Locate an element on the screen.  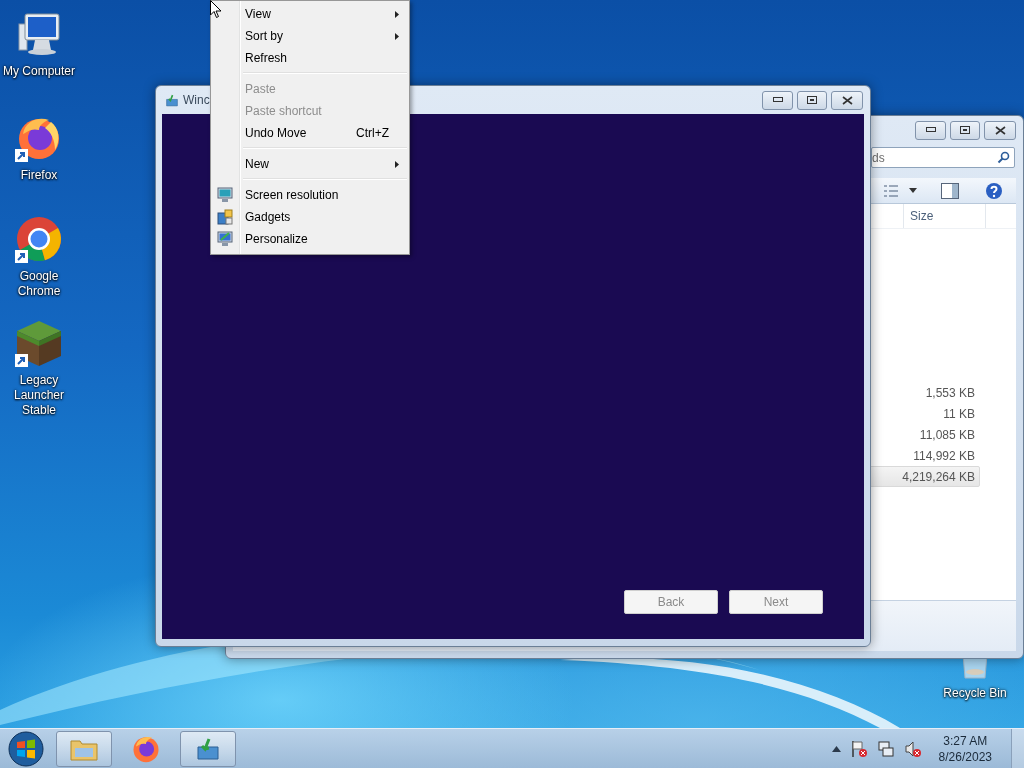
menu-item: Screen resolution is located at coordinates (310, 195).